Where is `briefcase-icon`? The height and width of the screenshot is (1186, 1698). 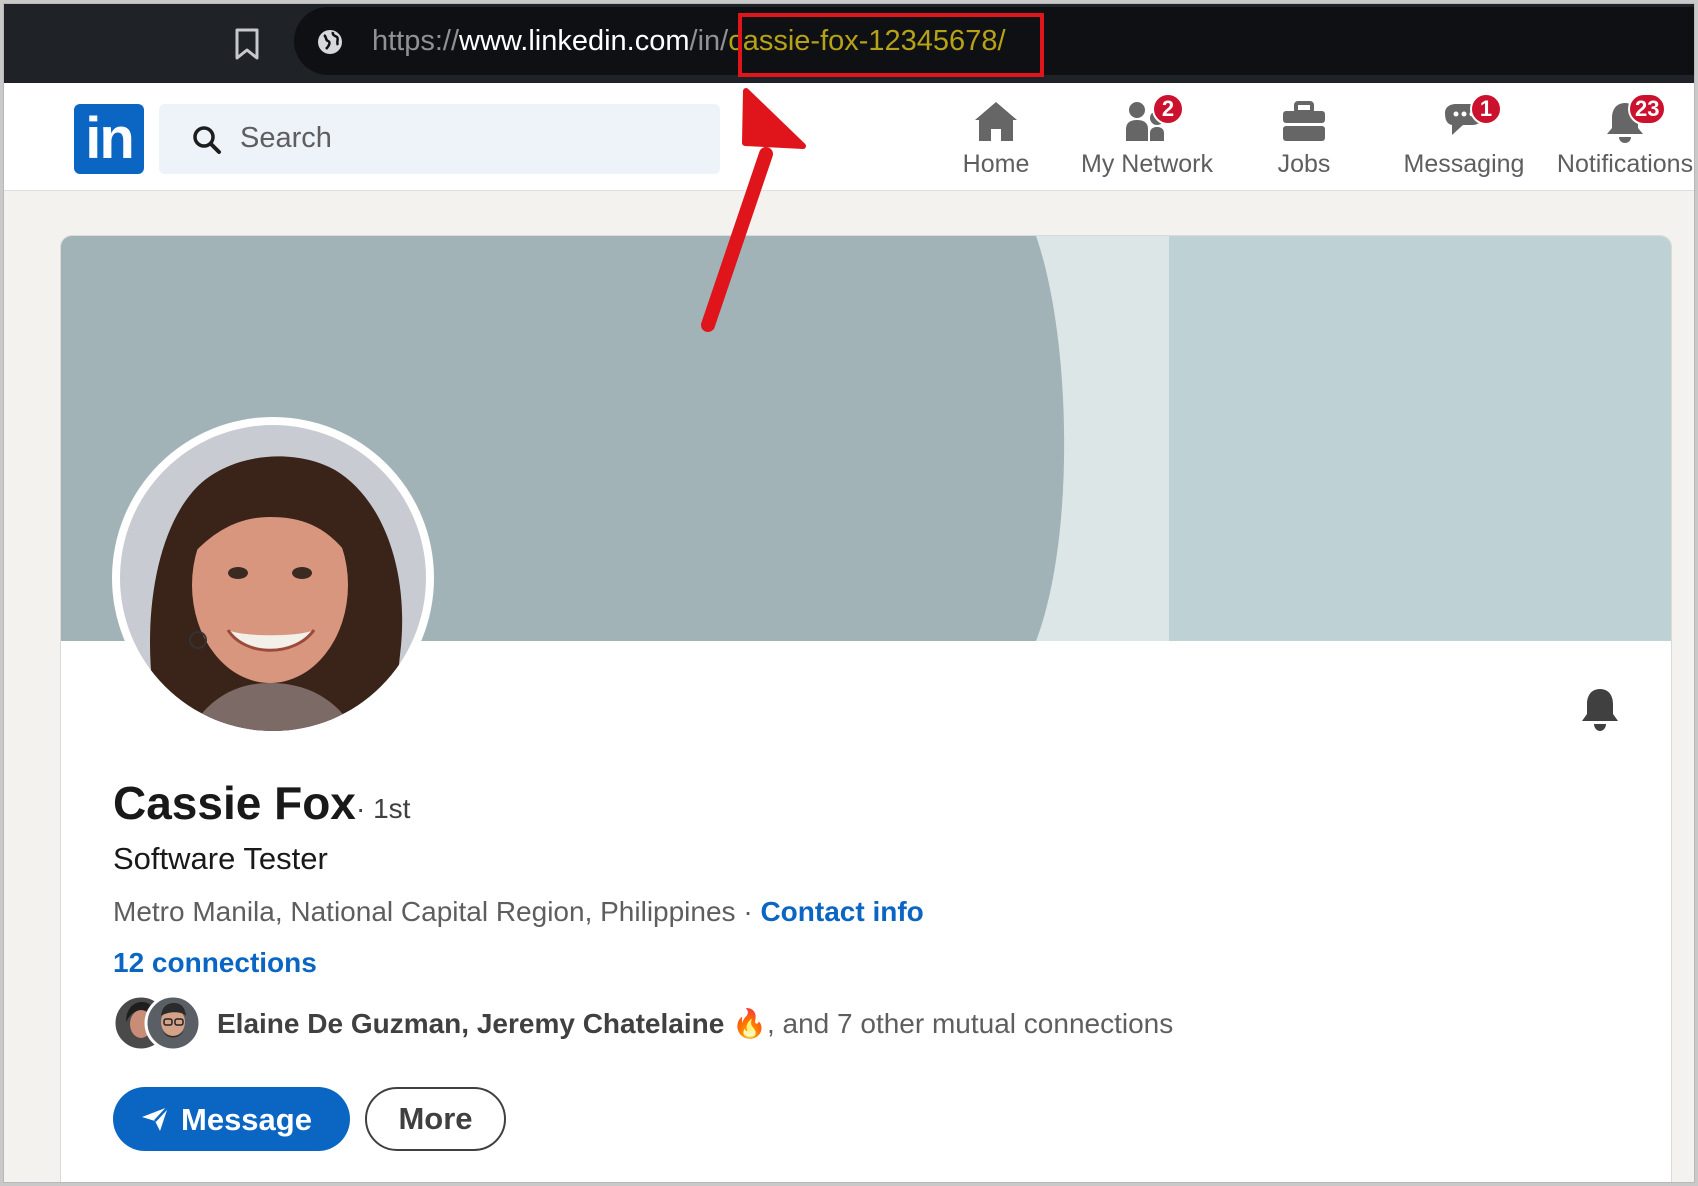
briefcase-icon is located at coordinates (1304, 121).